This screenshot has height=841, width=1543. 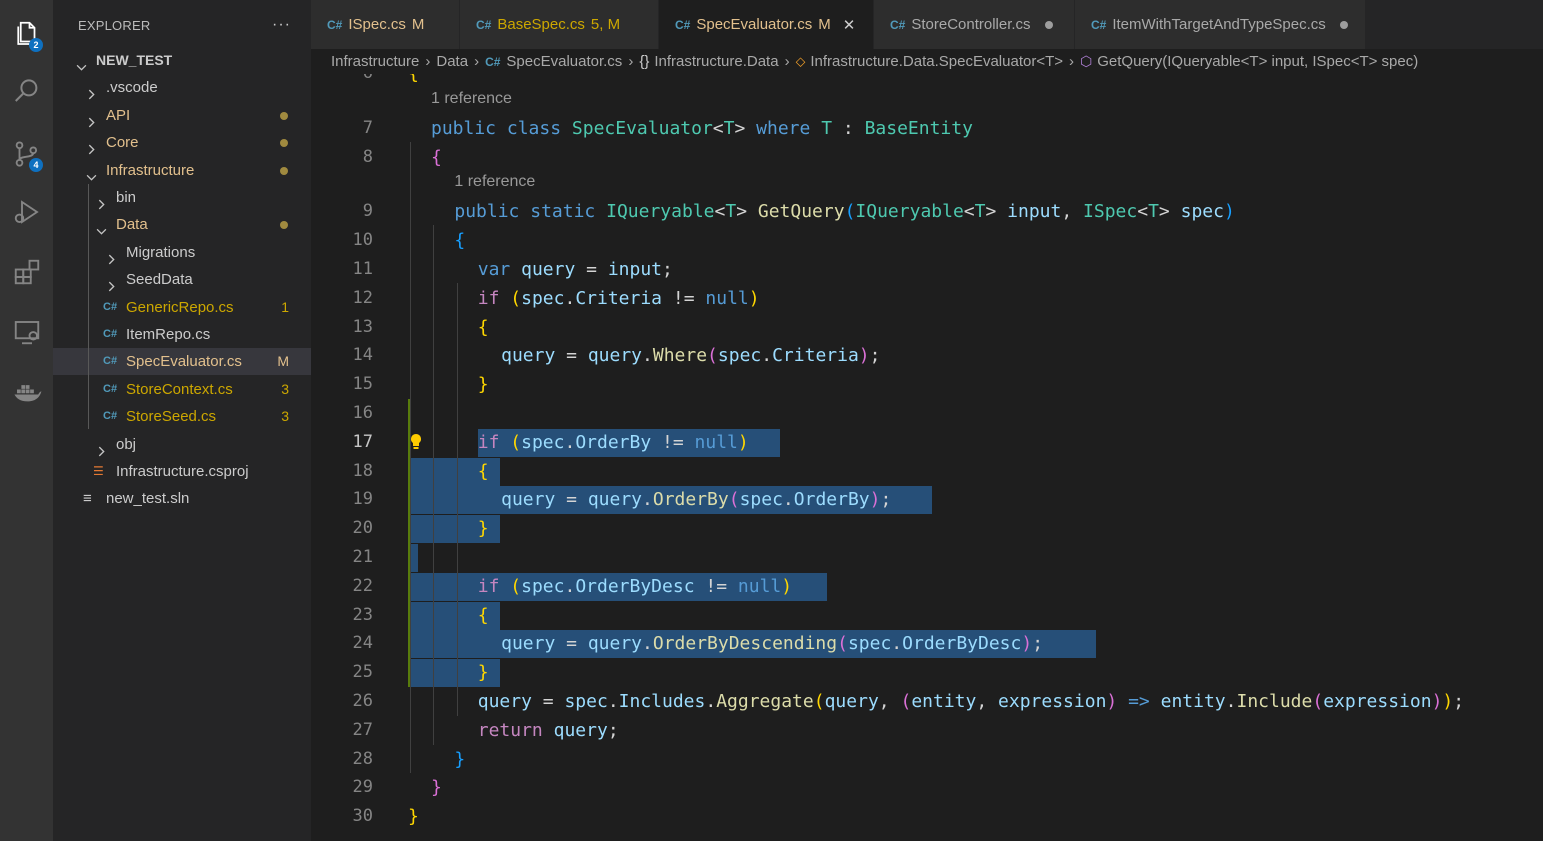 I want to click on docker-activity, so click(x=26, y=392).